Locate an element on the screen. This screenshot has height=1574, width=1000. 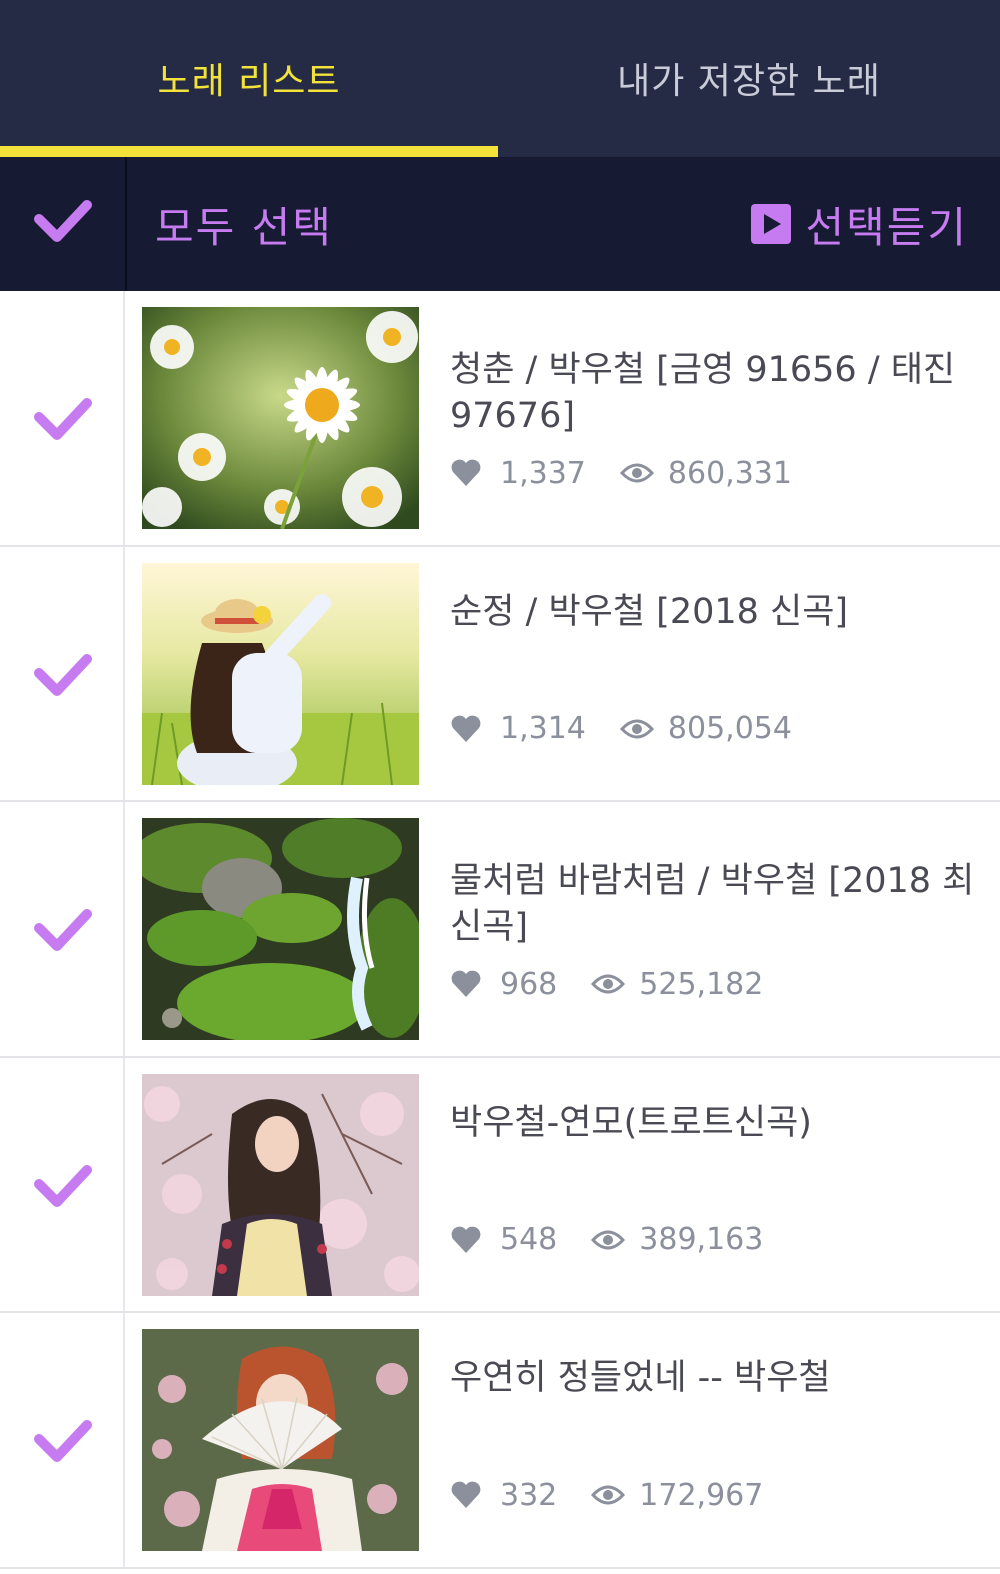
like-count: 1,337 is located at coordinates (543, 473).